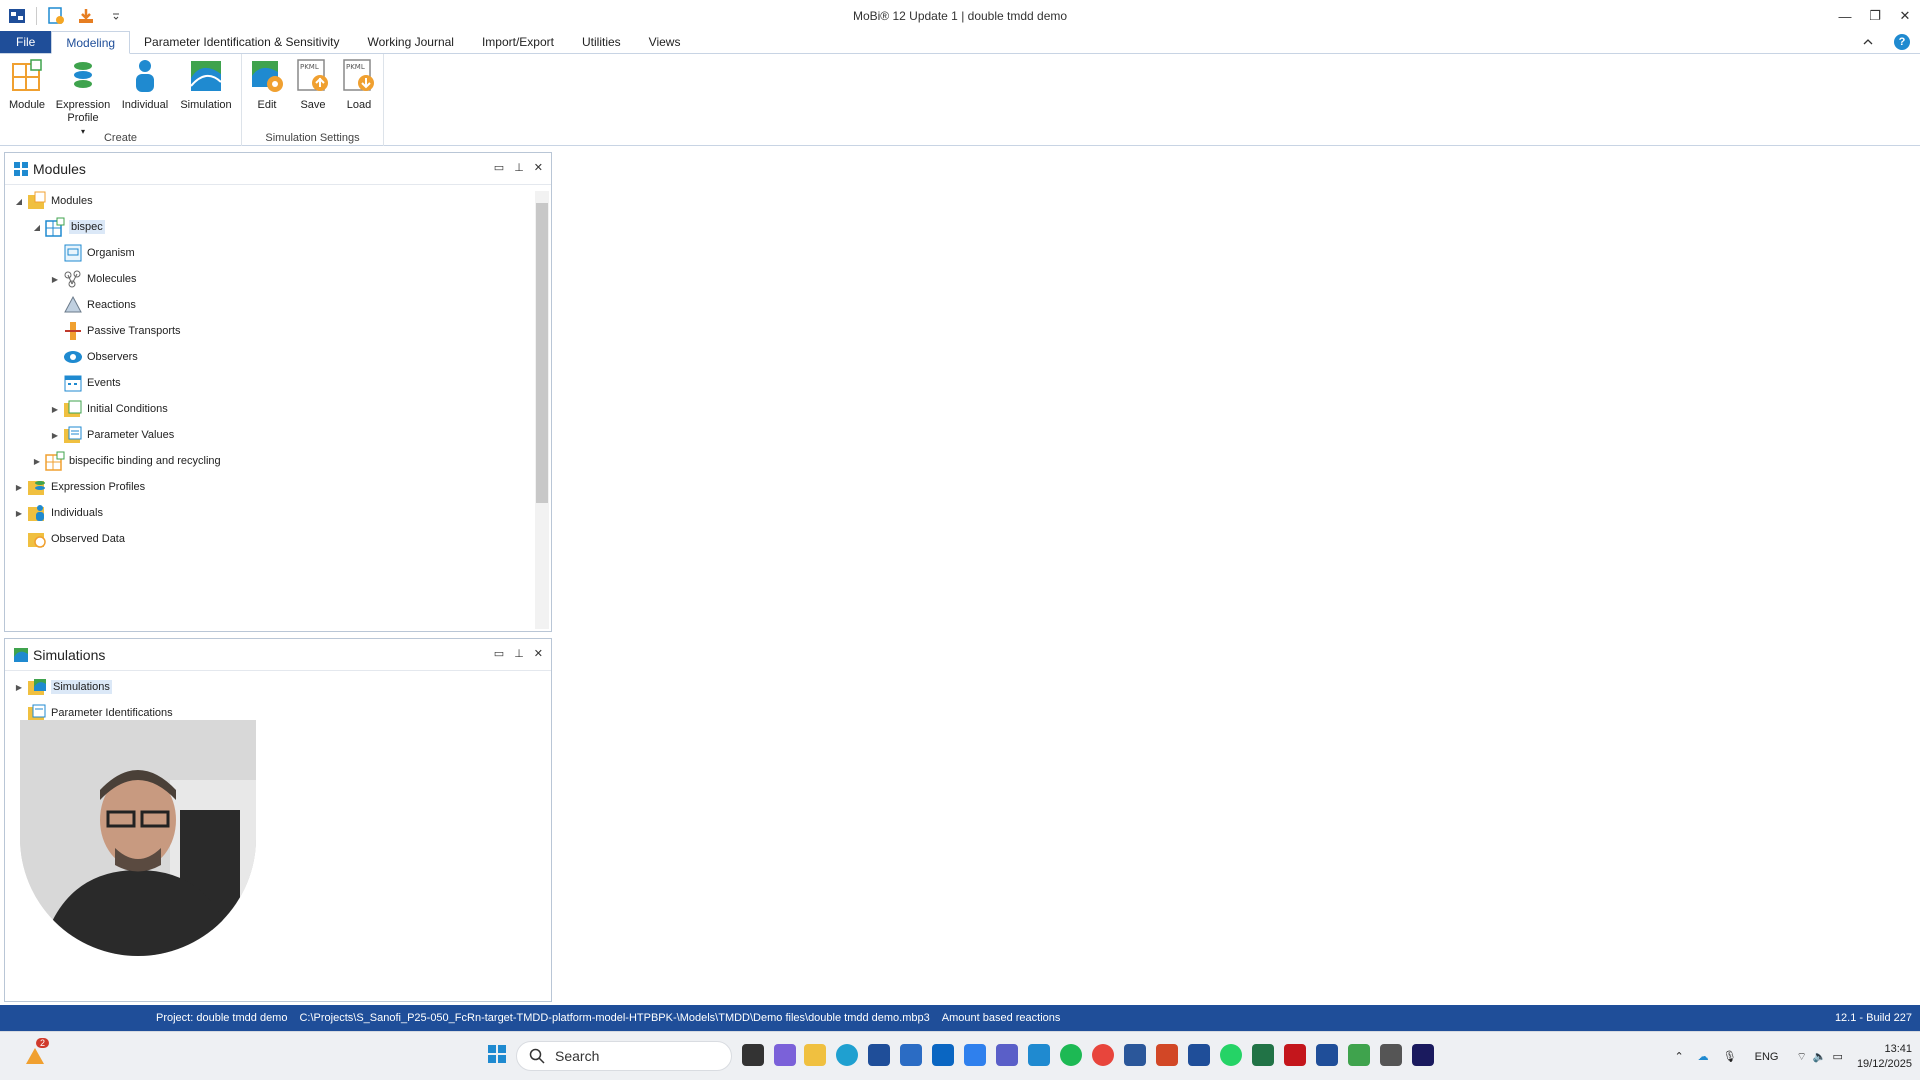  What do you see at coordinates (53, 201) in the screenshot?
I see `tree-node-modules: ◢ Modules` at bounding box center [53, 201].